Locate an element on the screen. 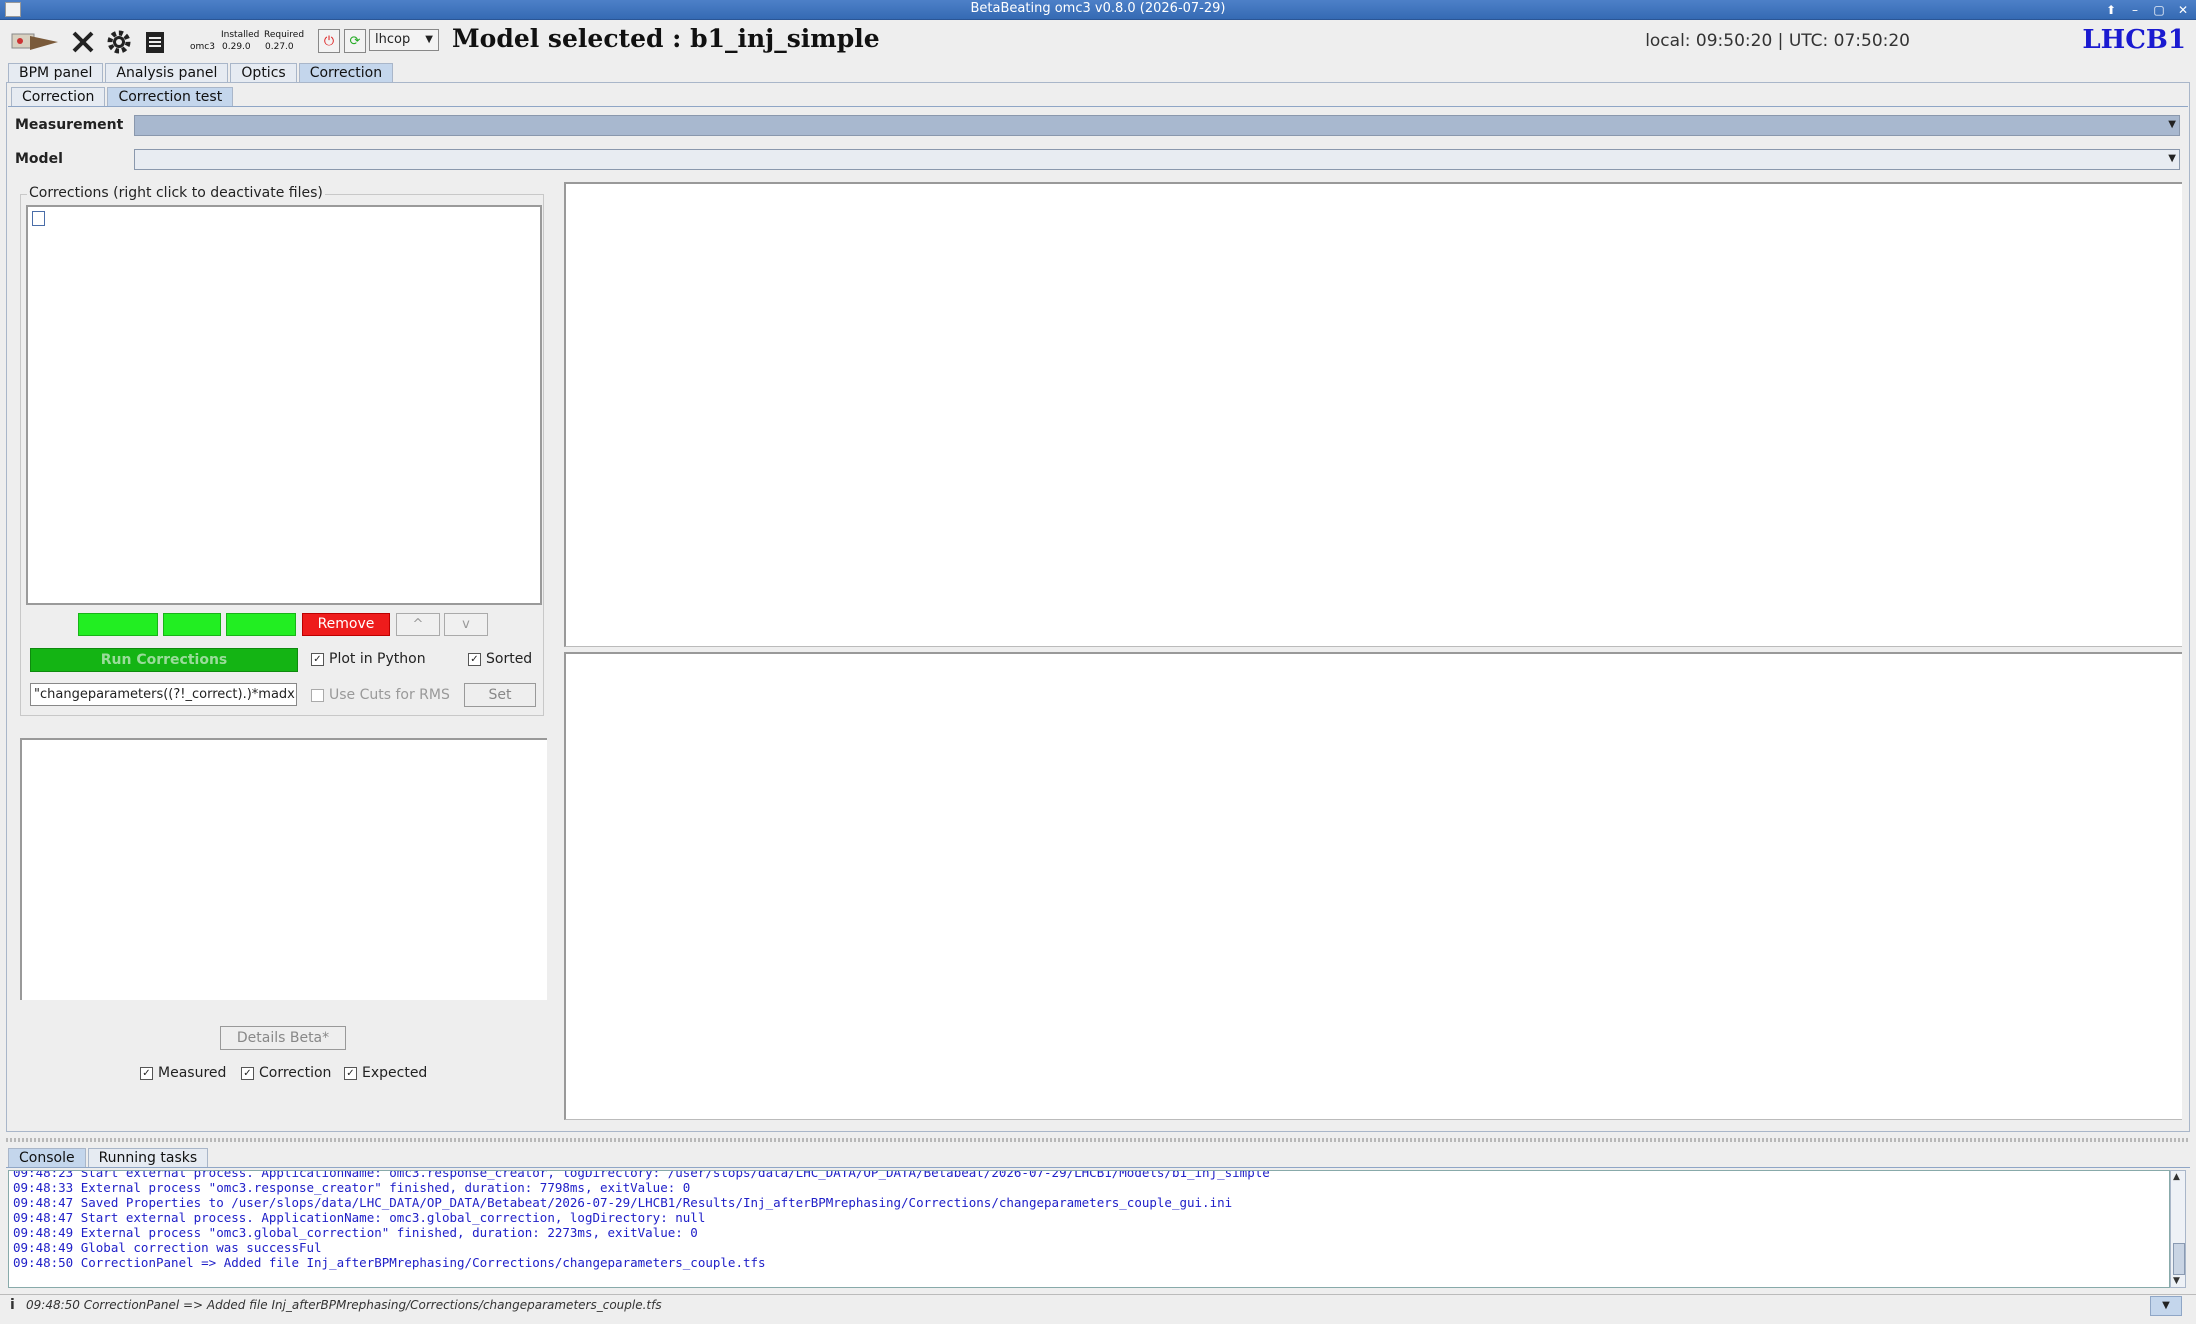  required-version: 0.27.0 is located at coordinates (279, 47).